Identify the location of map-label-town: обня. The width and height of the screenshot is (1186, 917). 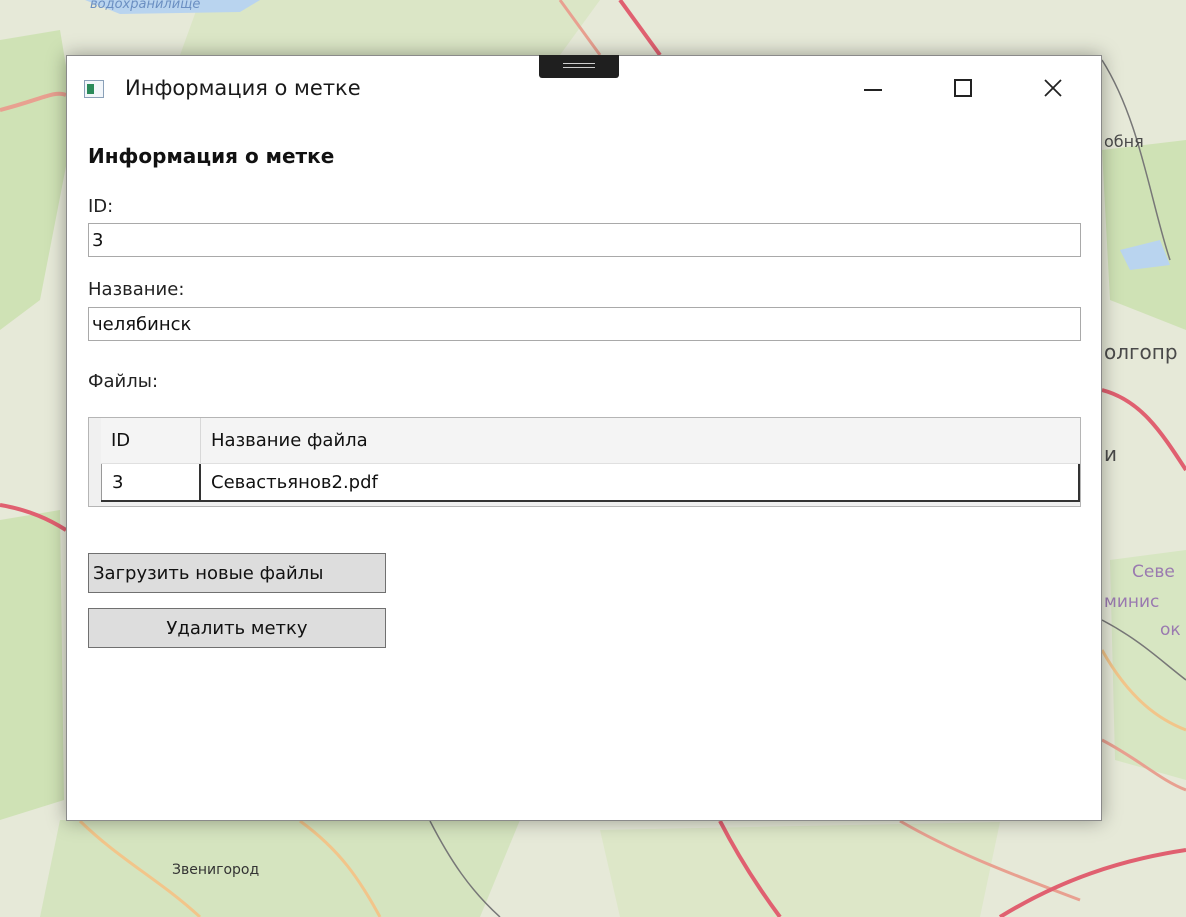
(1124, 141).